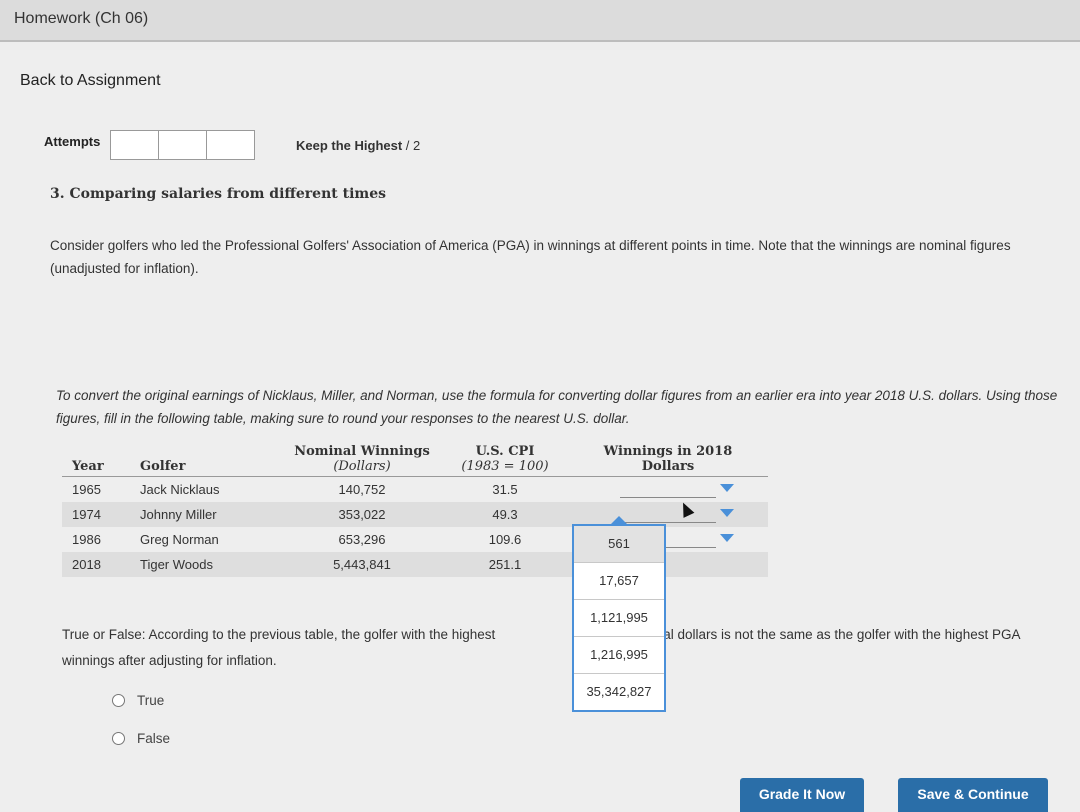 The width and height of the screenshot is (1080, 812). Describe the element at coordinates (505, 539) in the screenshot. I see `cell-cpi: 109.6` at that location.